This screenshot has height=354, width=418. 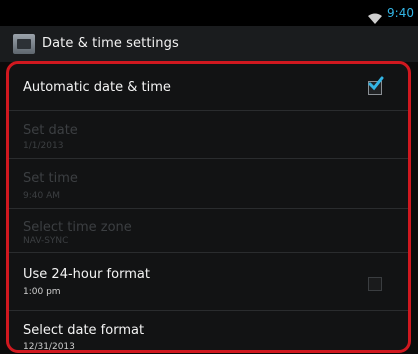 What do you see at coordinates (209, 13) in the screenshot?
I see `status-bar: 9:40` at bounding box center [209, 13].